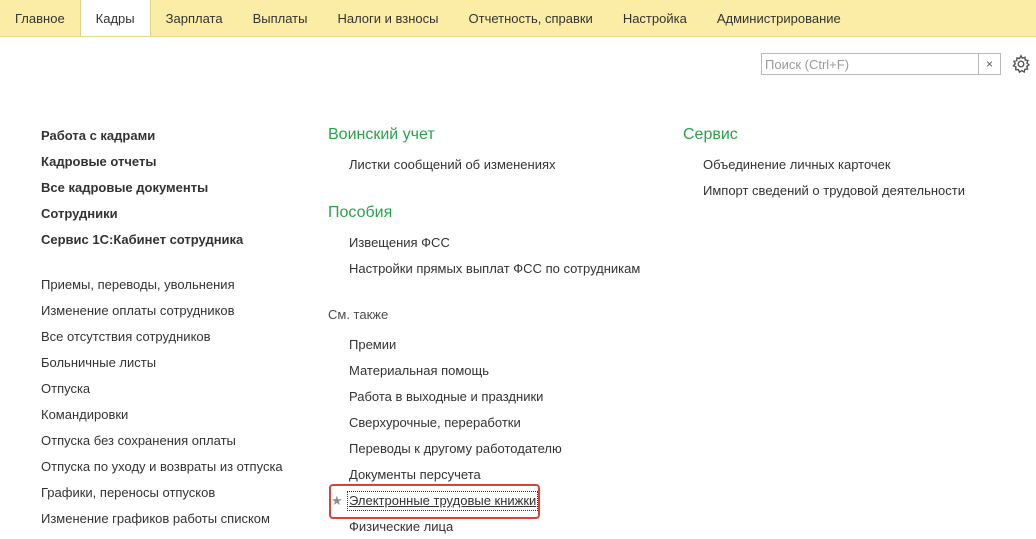 This screenshot has height=539, width=1036. What do you see at coordinates (446, 397) in the screenshot?
I see `link-holiday-work: Работа в выходные и праздники` at bounding box center [446, 397].